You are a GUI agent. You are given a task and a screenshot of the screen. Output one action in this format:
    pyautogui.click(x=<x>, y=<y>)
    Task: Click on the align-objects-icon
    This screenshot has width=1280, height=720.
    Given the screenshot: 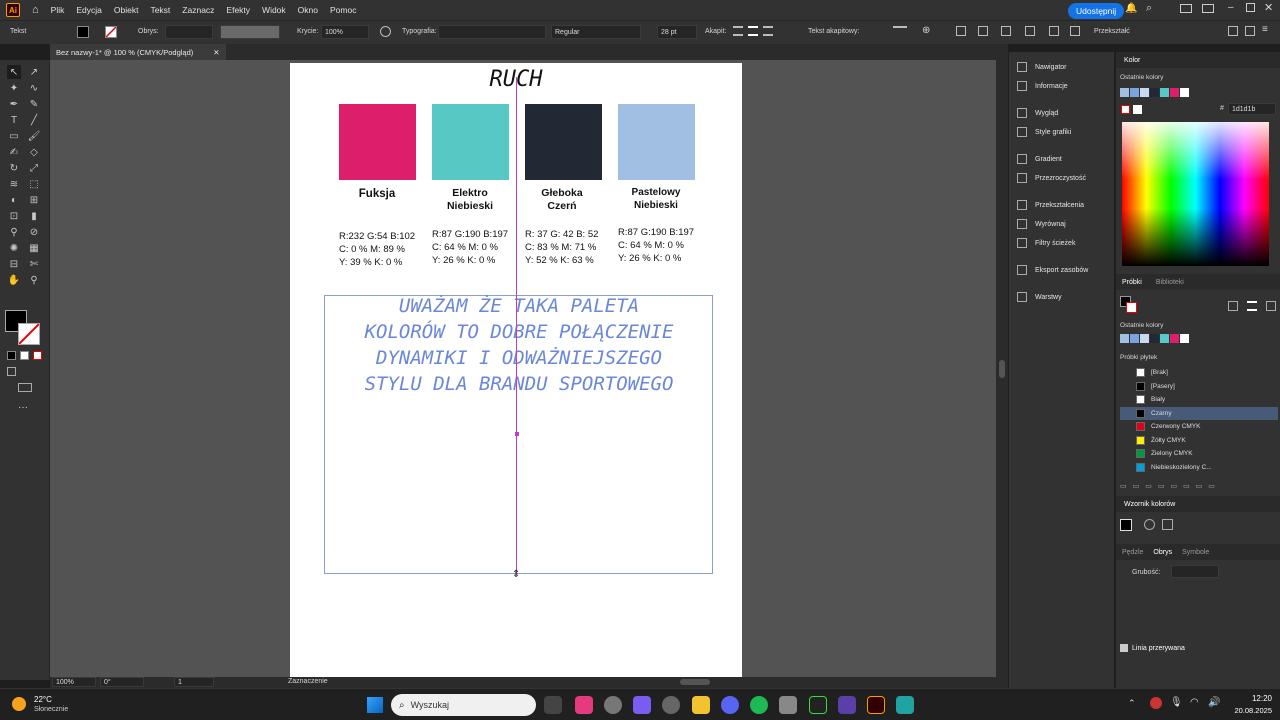 What is the action you would take?
    pyautogui.click(x=961, y=31)
    